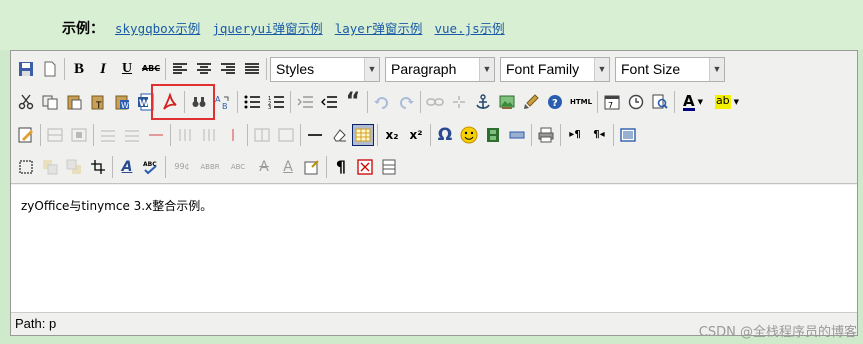  I want to click on edit-css-style-icon, so click(26, 135).